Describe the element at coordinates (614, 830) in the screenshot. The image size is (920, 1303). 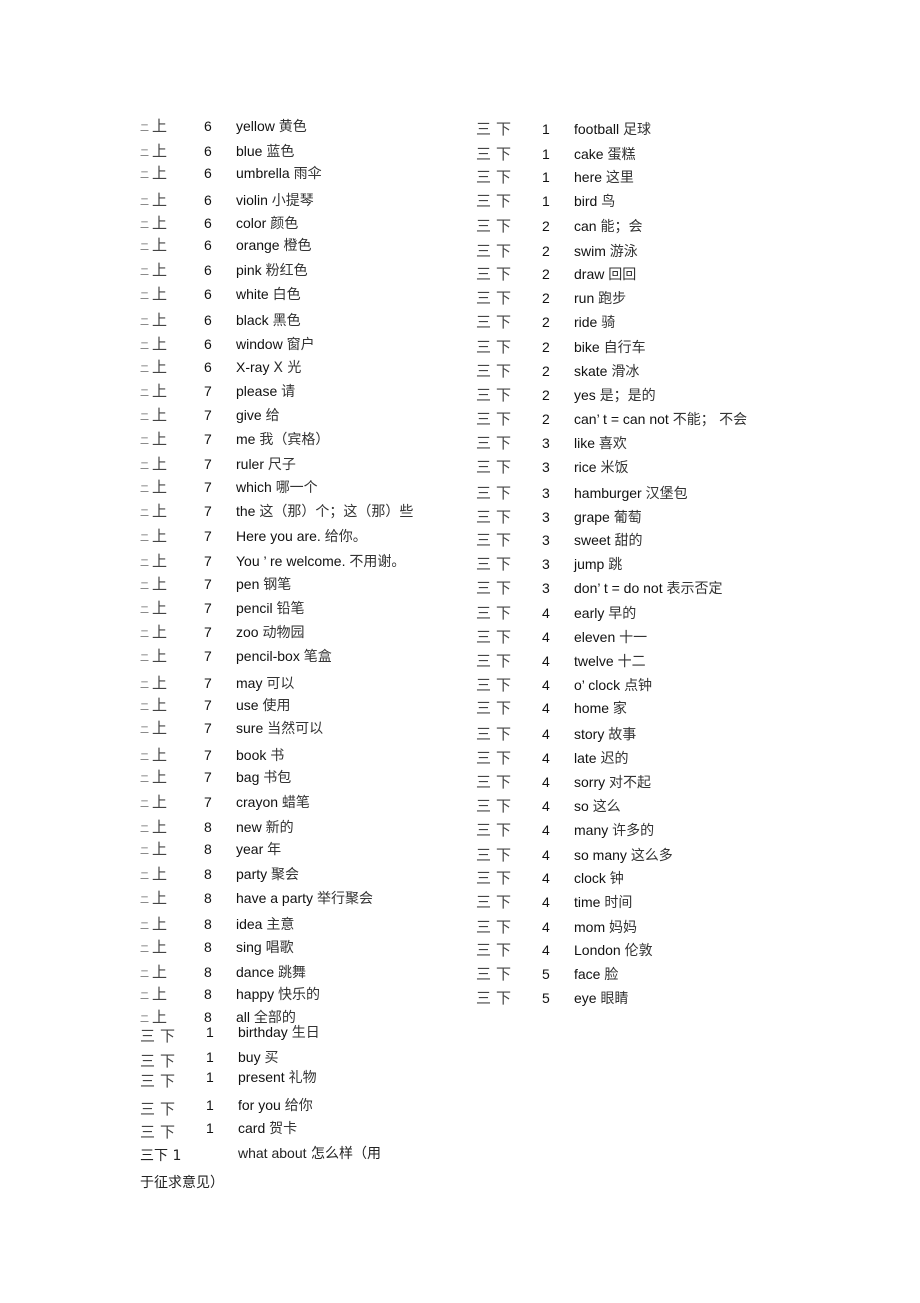
I see `vocab-entry: many 许多的` at that location.